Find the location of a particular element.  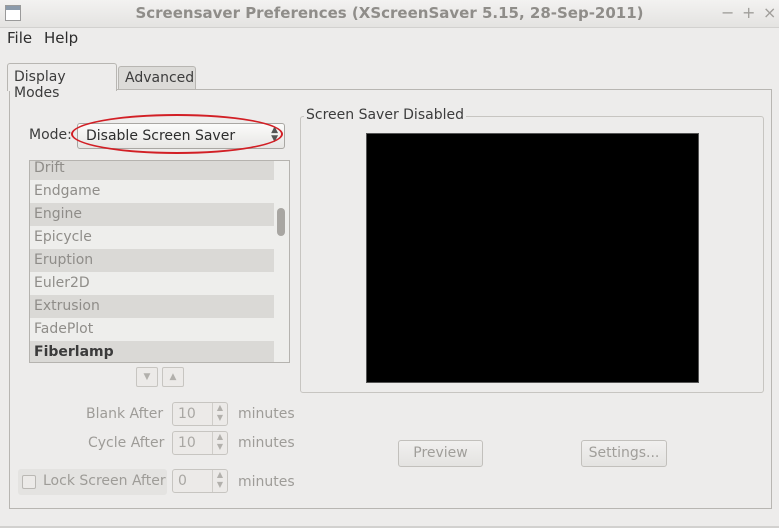

maximize-icon: + is located at coordinates (748, 12).